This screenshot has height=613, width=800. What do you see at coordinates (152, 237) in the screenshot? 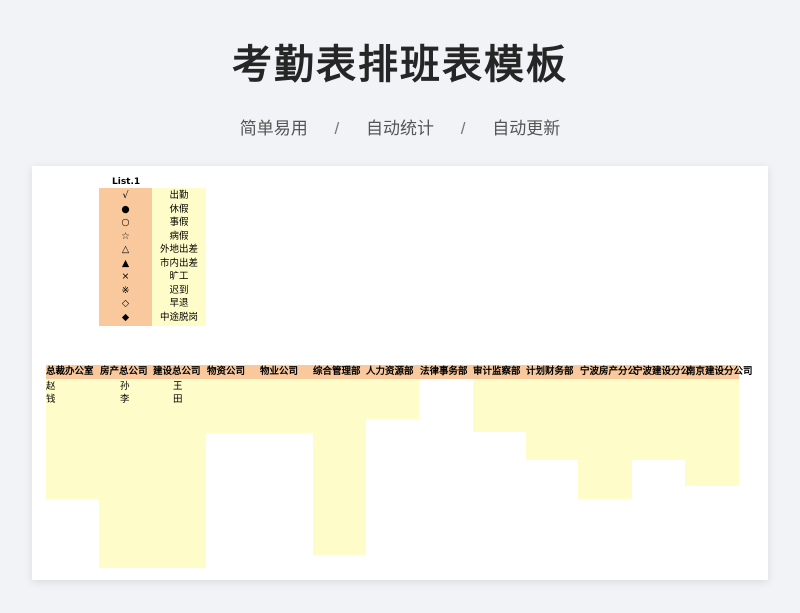
I see `legend-row: ☆ 病假` at bounding box center [152, 237].